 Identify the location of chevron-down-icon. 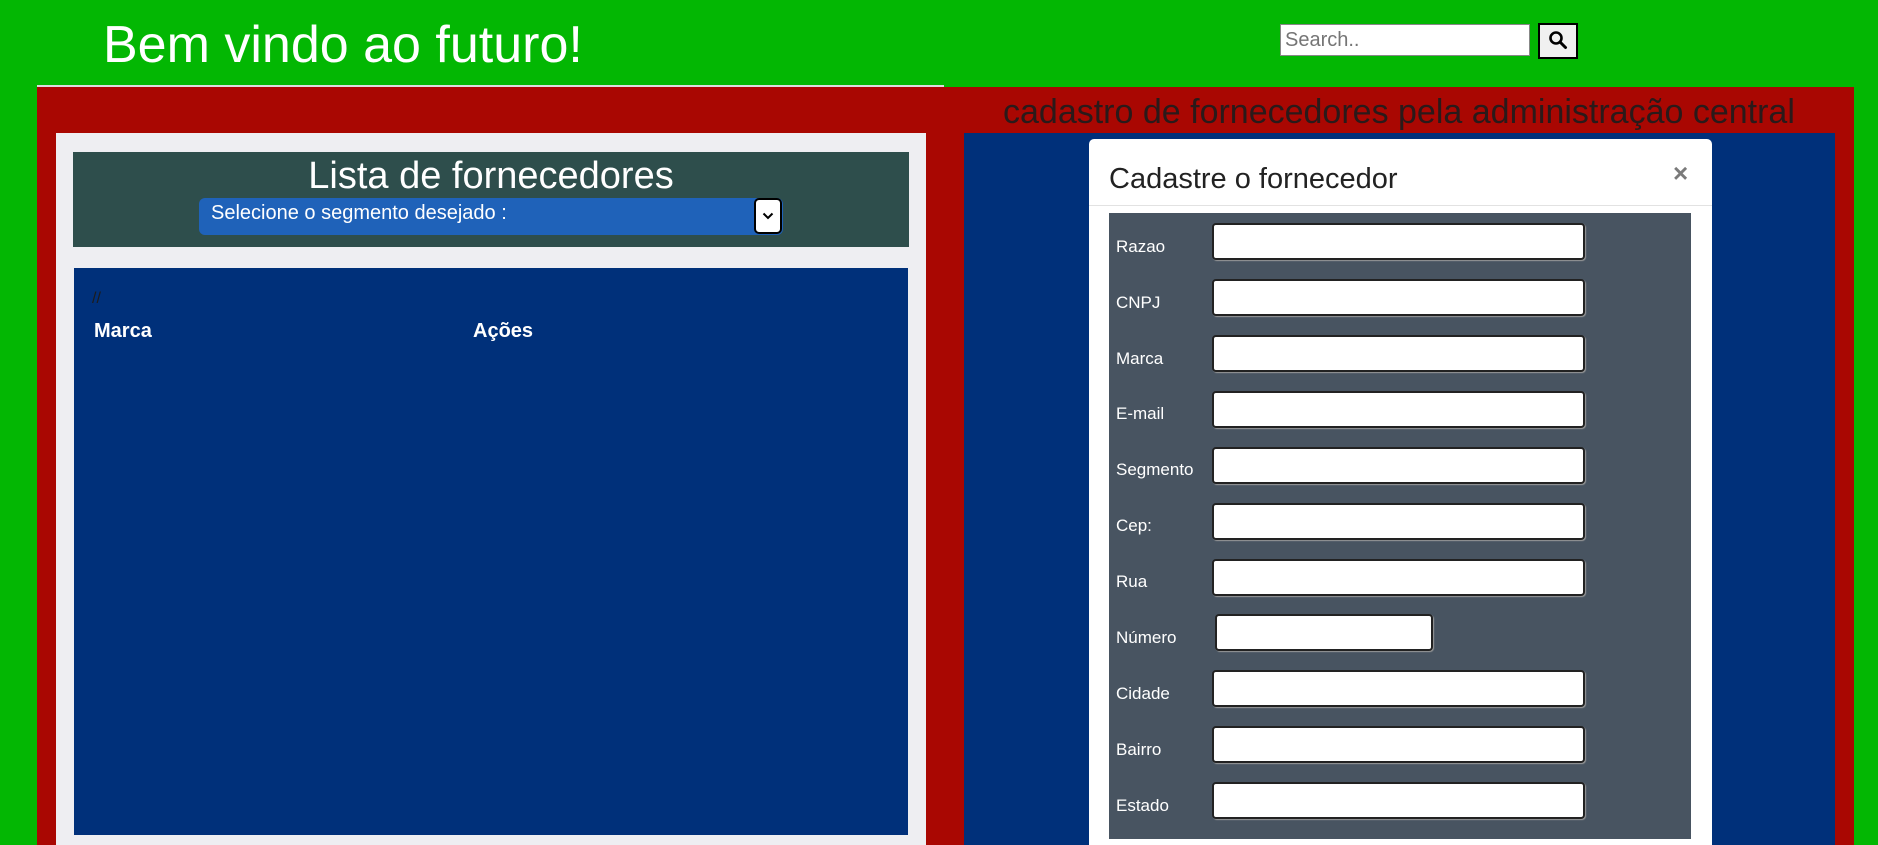
(768, 216).